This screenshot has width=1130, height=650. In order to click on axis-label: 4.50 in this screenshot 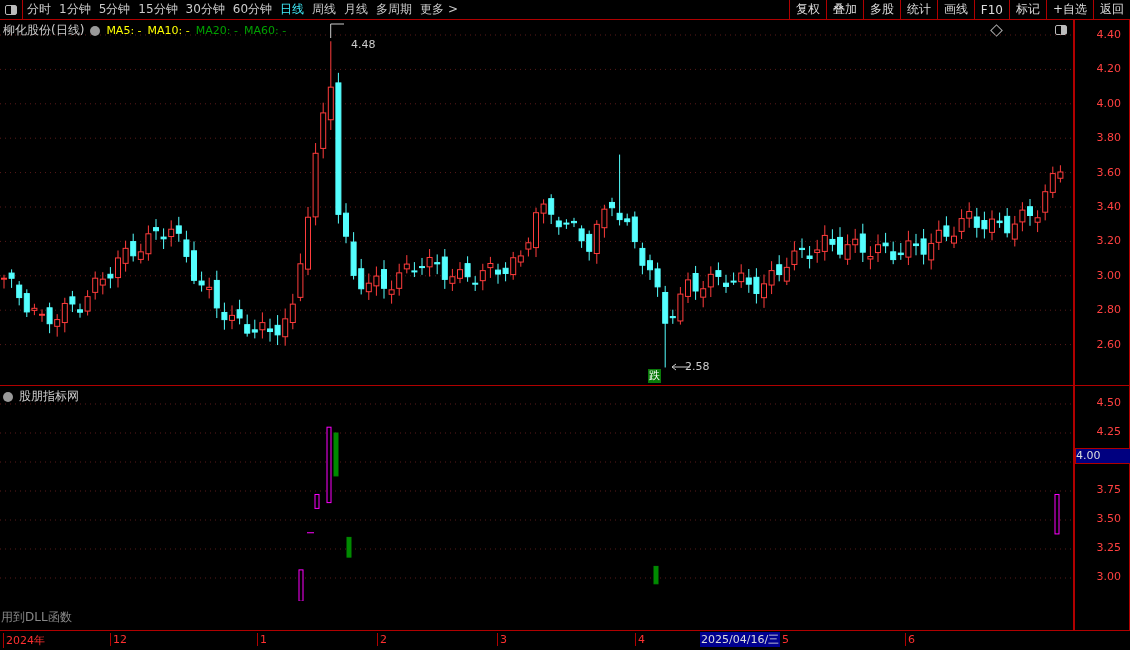, I will do `click(1108, 402)`.